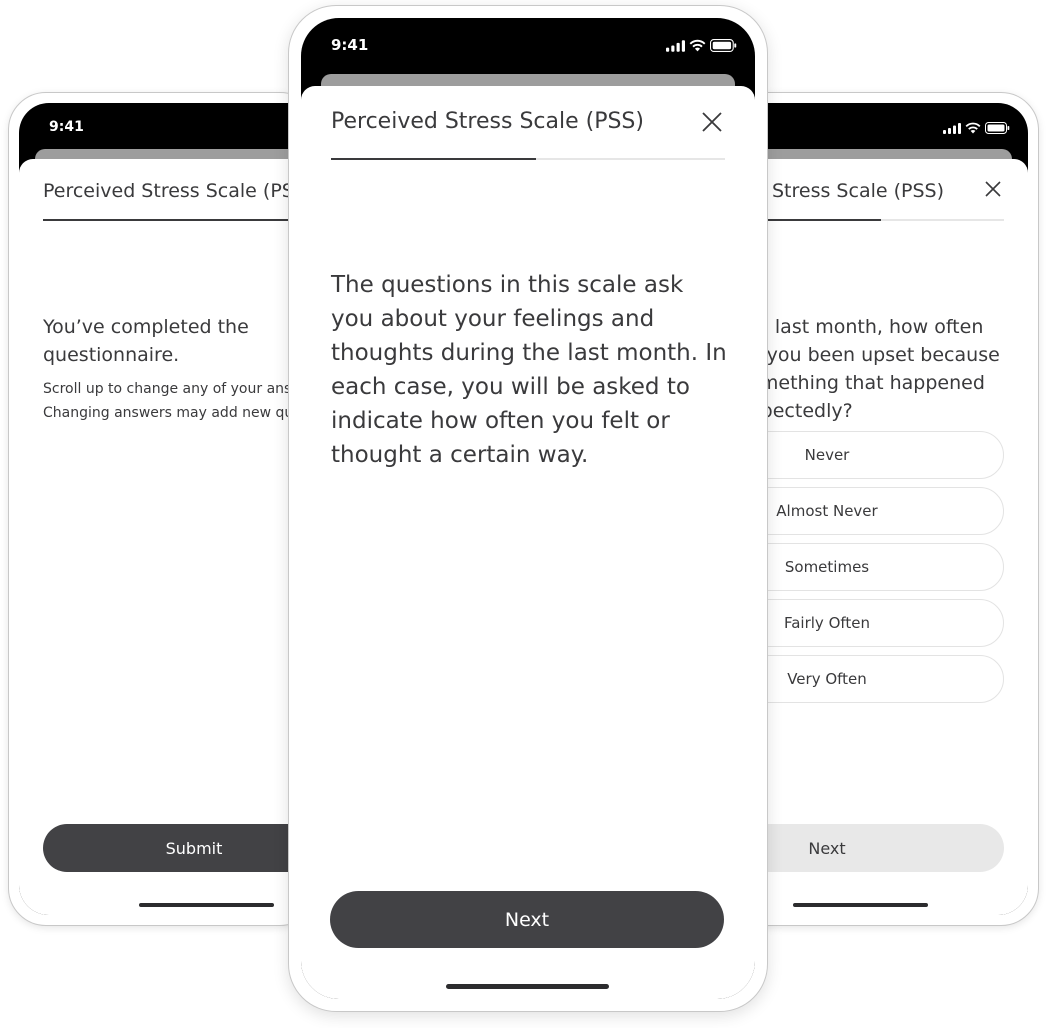  What do you see at coordinates (866, 455) in the screenshot?
I see `answer-option: Never` at bounding box center [866, 455].